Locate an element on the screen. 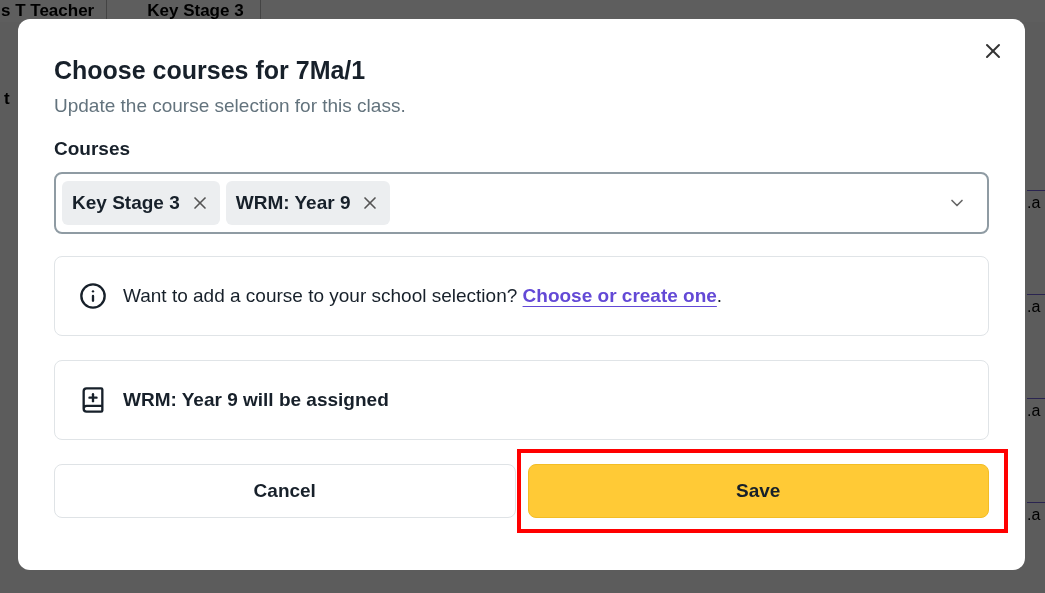 The image size is (1045, 593). save-button: Save is located at coordinates (758, 491).